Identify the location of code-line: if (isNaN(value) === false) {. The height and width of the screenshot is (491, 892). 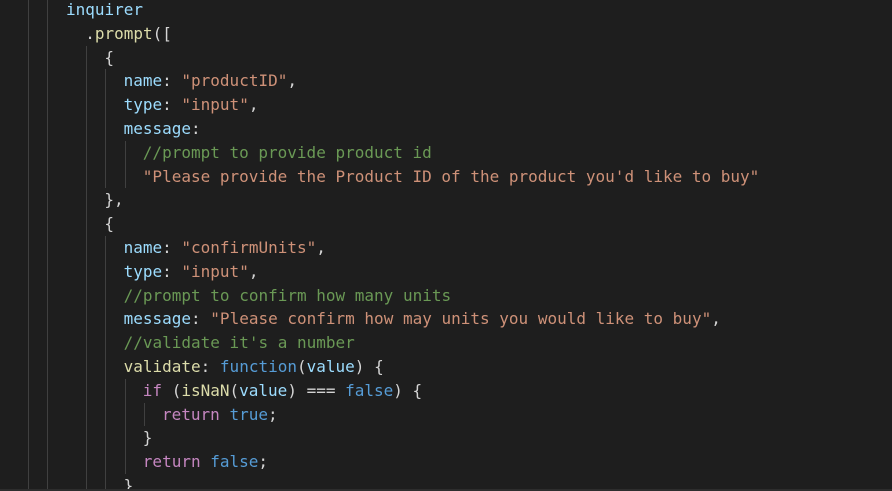
(282, 391).